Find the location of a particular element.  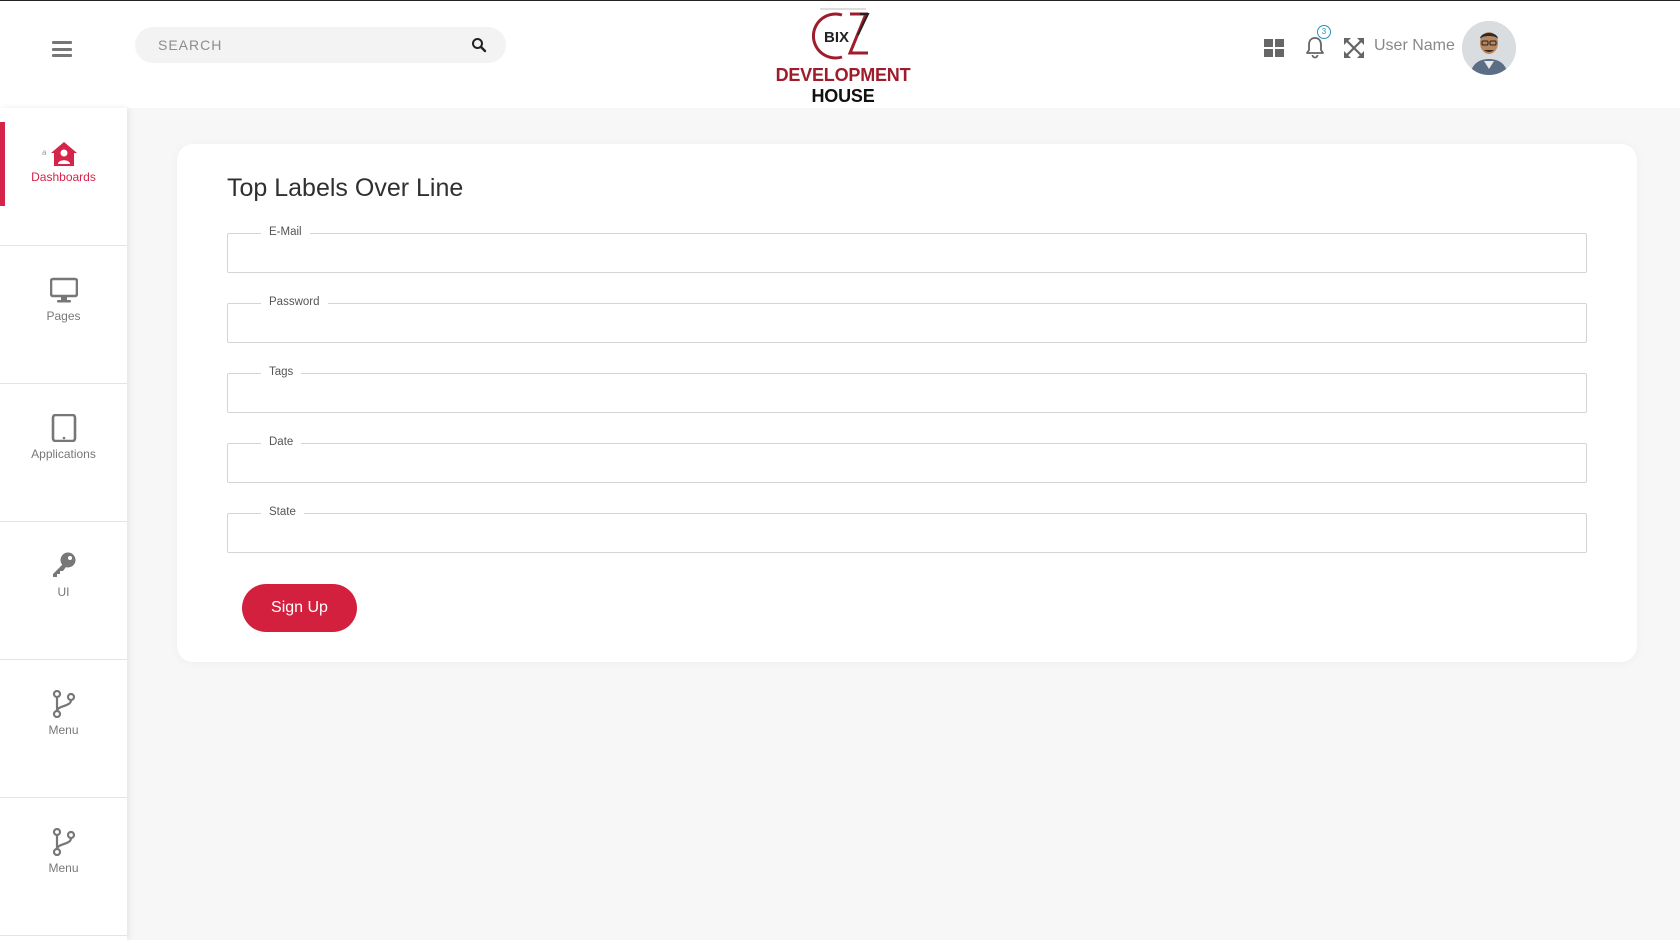

state-label: State is located at coordinates (282, 512).